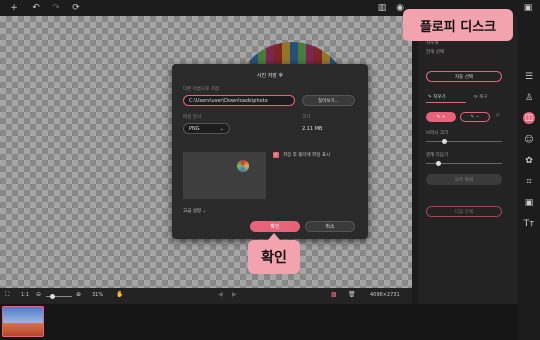 This screenshot has width=540, height=340. What do you see at coordinates (194, 128) in the screenshot?
I see `format-value: PNG` at bounding box center [194, 128].